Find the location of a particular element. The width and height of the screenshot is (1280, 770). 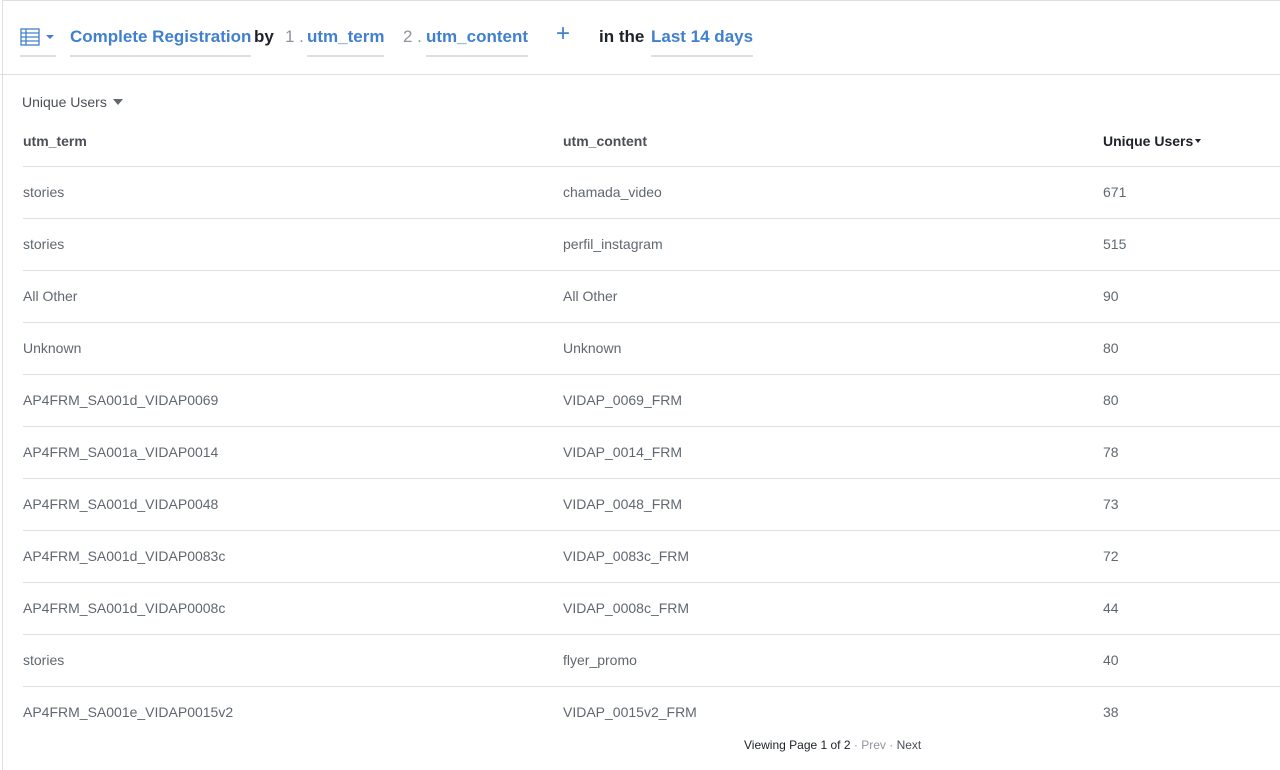

chevron-down-icon is located at coordinates (50, 37).